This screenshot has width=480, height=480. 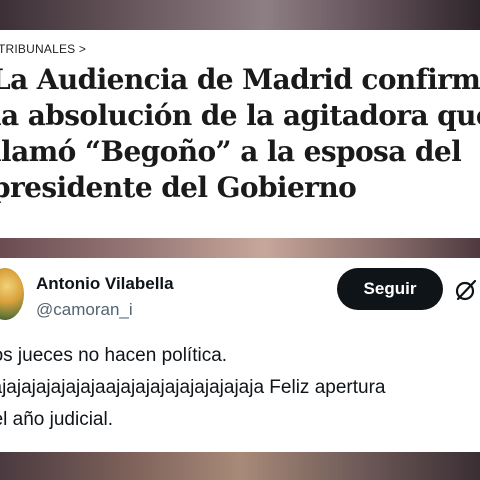 What do you see at coordinates (84, 310) in the screenshot?
I see `user-handle: @camoran_i` at bounding box center [84, 310].